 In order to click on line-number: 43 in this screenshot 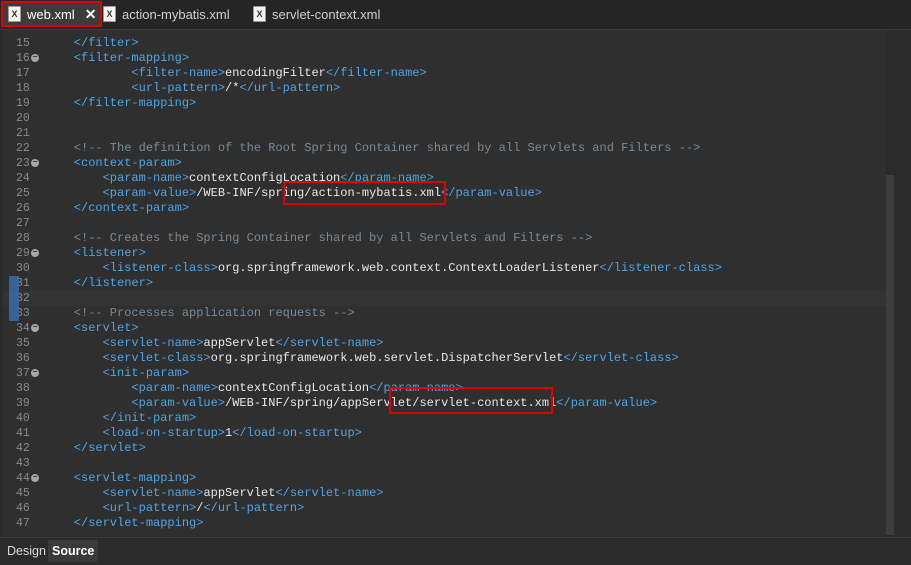, I will do `click(23, 463)`.